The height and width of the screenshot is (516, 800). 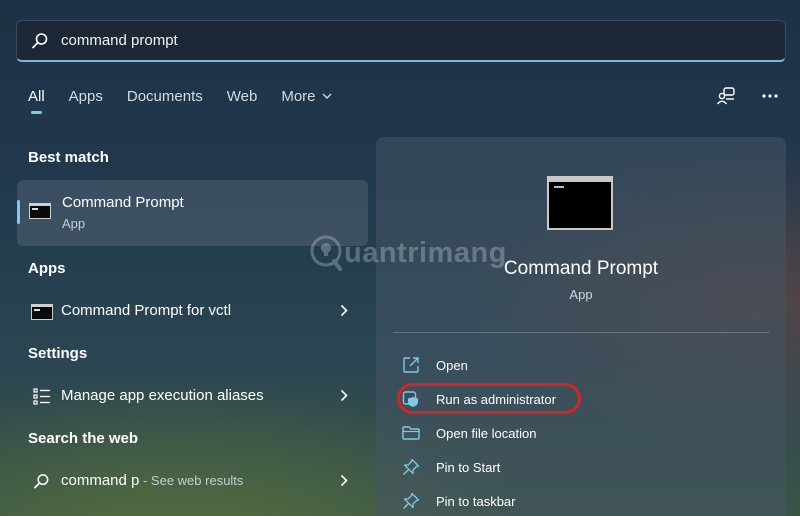 I want to click on app-result-item: Command Prompt for vctl, so click(x=192, y=311).